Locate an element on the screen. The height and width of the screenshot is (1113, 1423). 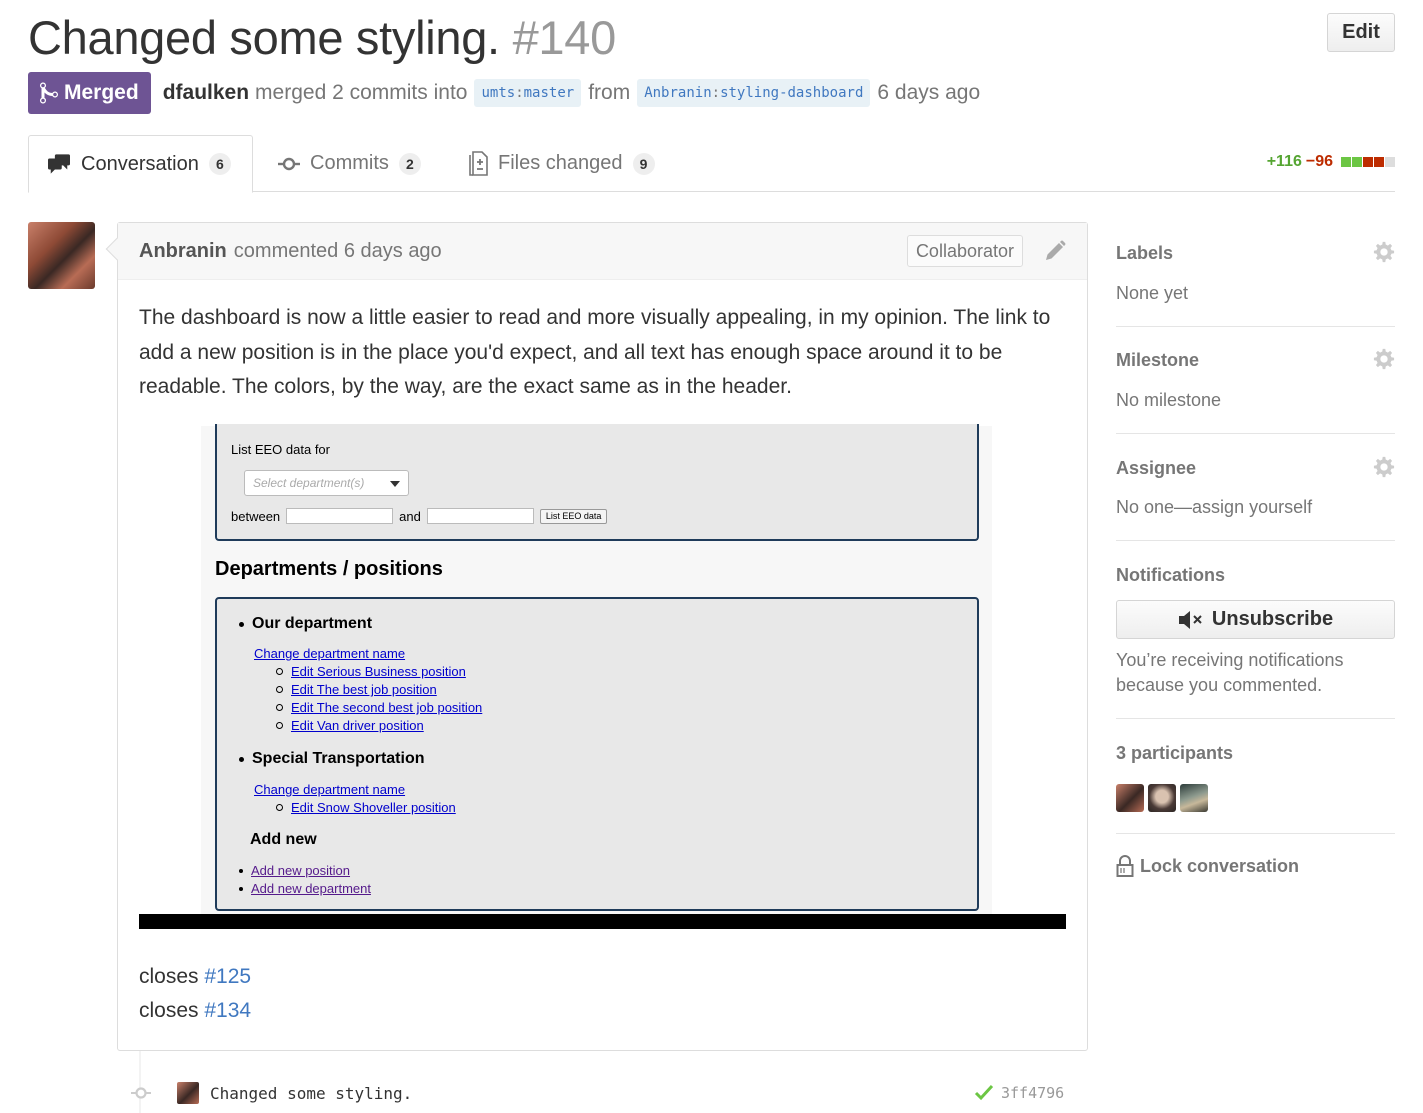
git-commit-icon is located at coordinates (289, 163).